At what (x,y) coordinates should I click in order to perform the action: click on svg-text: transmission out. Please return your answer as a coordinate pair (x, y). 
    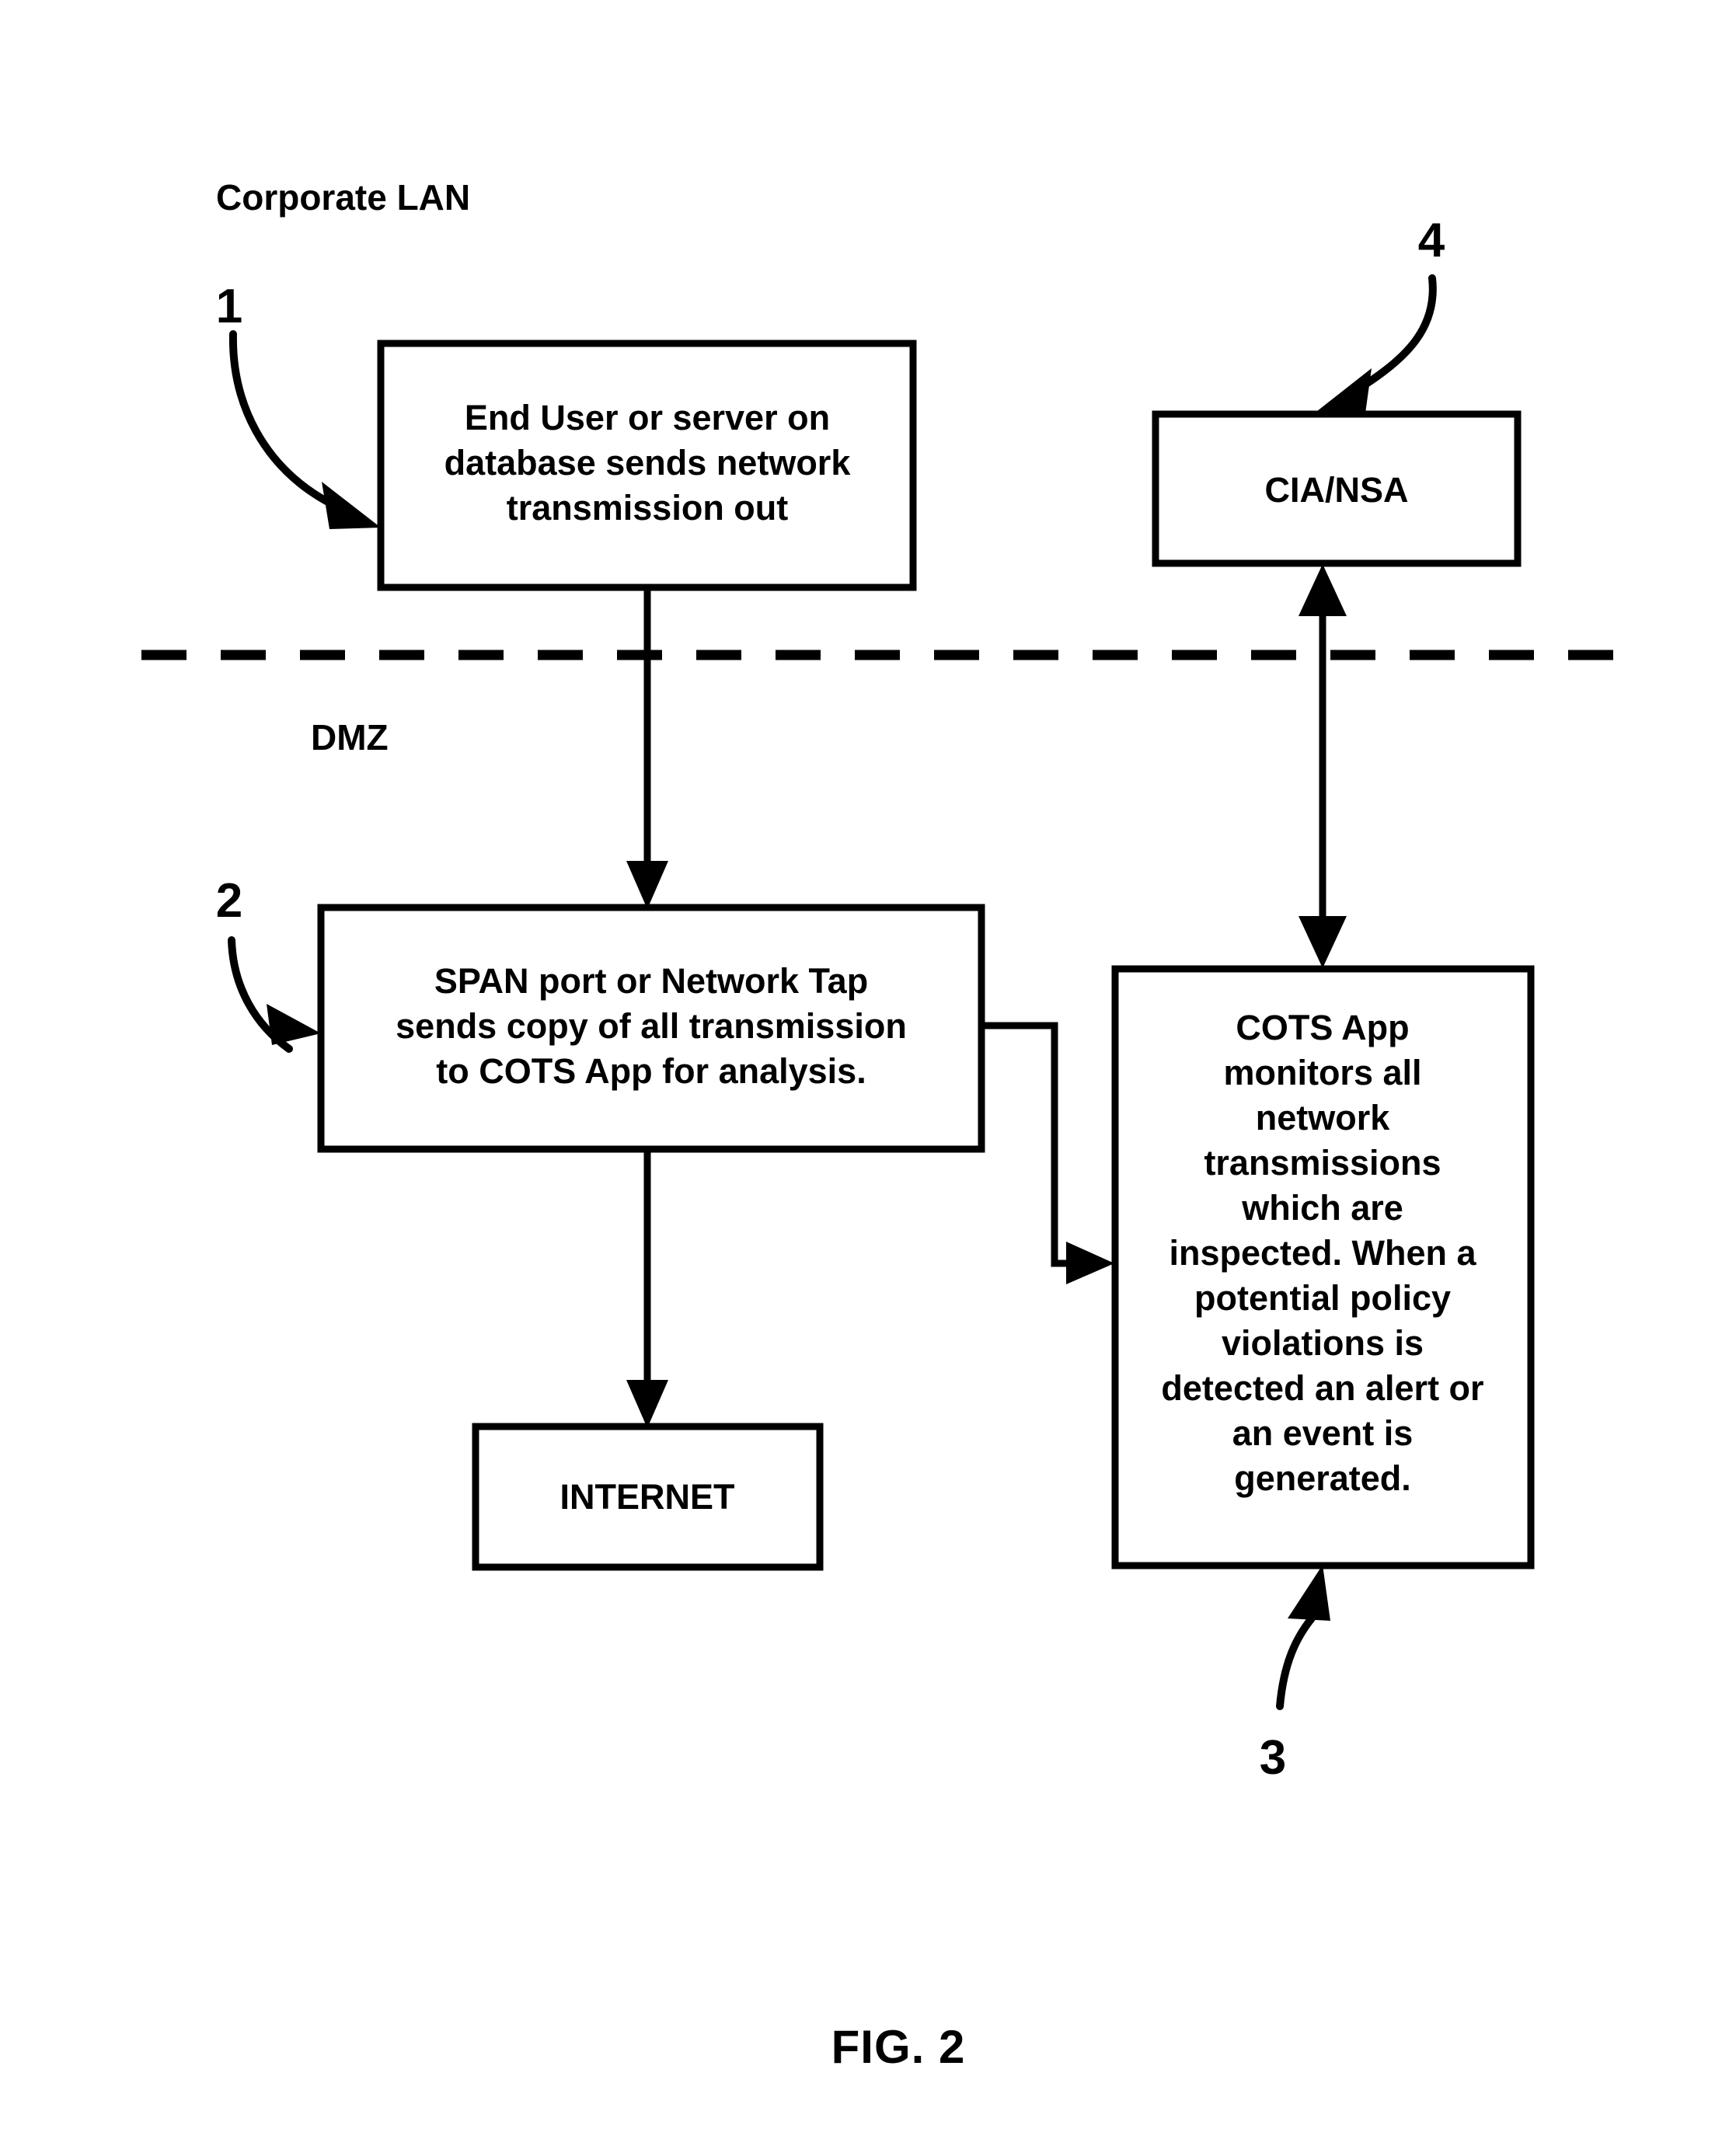
    Looking at the image, I should click on (648, 508).